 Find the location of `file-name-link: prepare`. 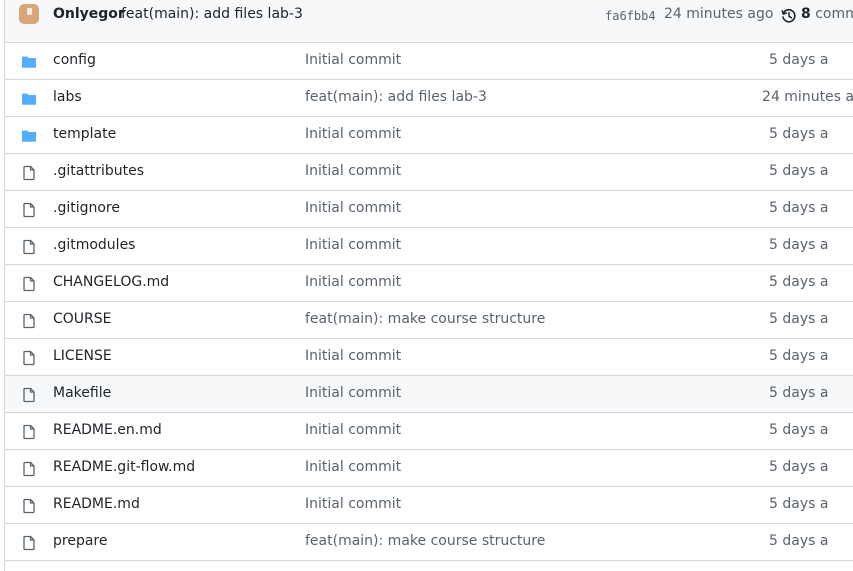

file-name-link: prepare is located at coordinates (80, 541).